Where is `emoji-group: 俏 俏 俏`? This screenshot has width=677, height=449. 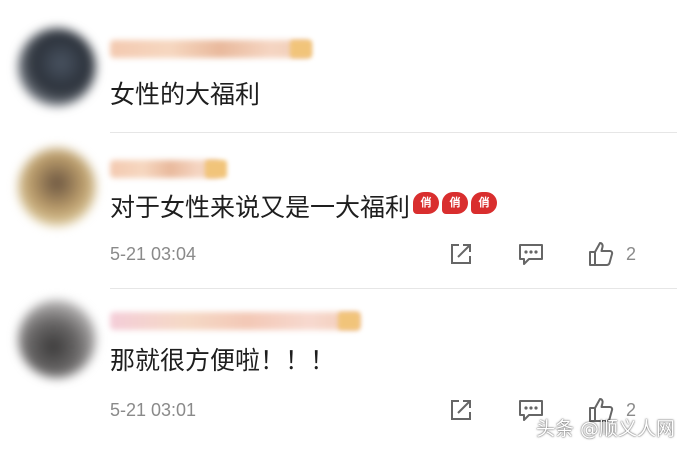
emoji-group: 俏 俏 俏 is located at coordinates (455, 203).